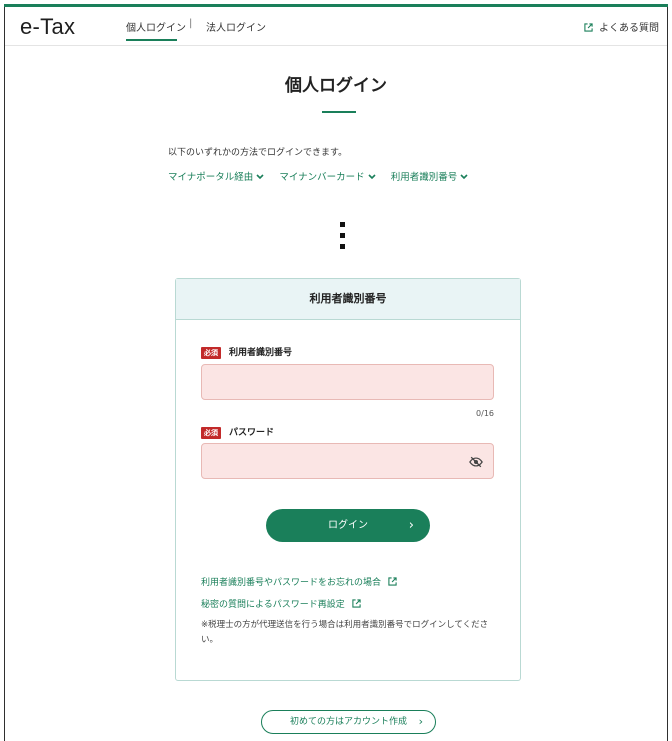 The height and width of the screenshot is (741, 672). What do you see at coordinates (629, 28) in the screenshot?
I see `faq-label: よくある質問` at bounding box center [629, 28].